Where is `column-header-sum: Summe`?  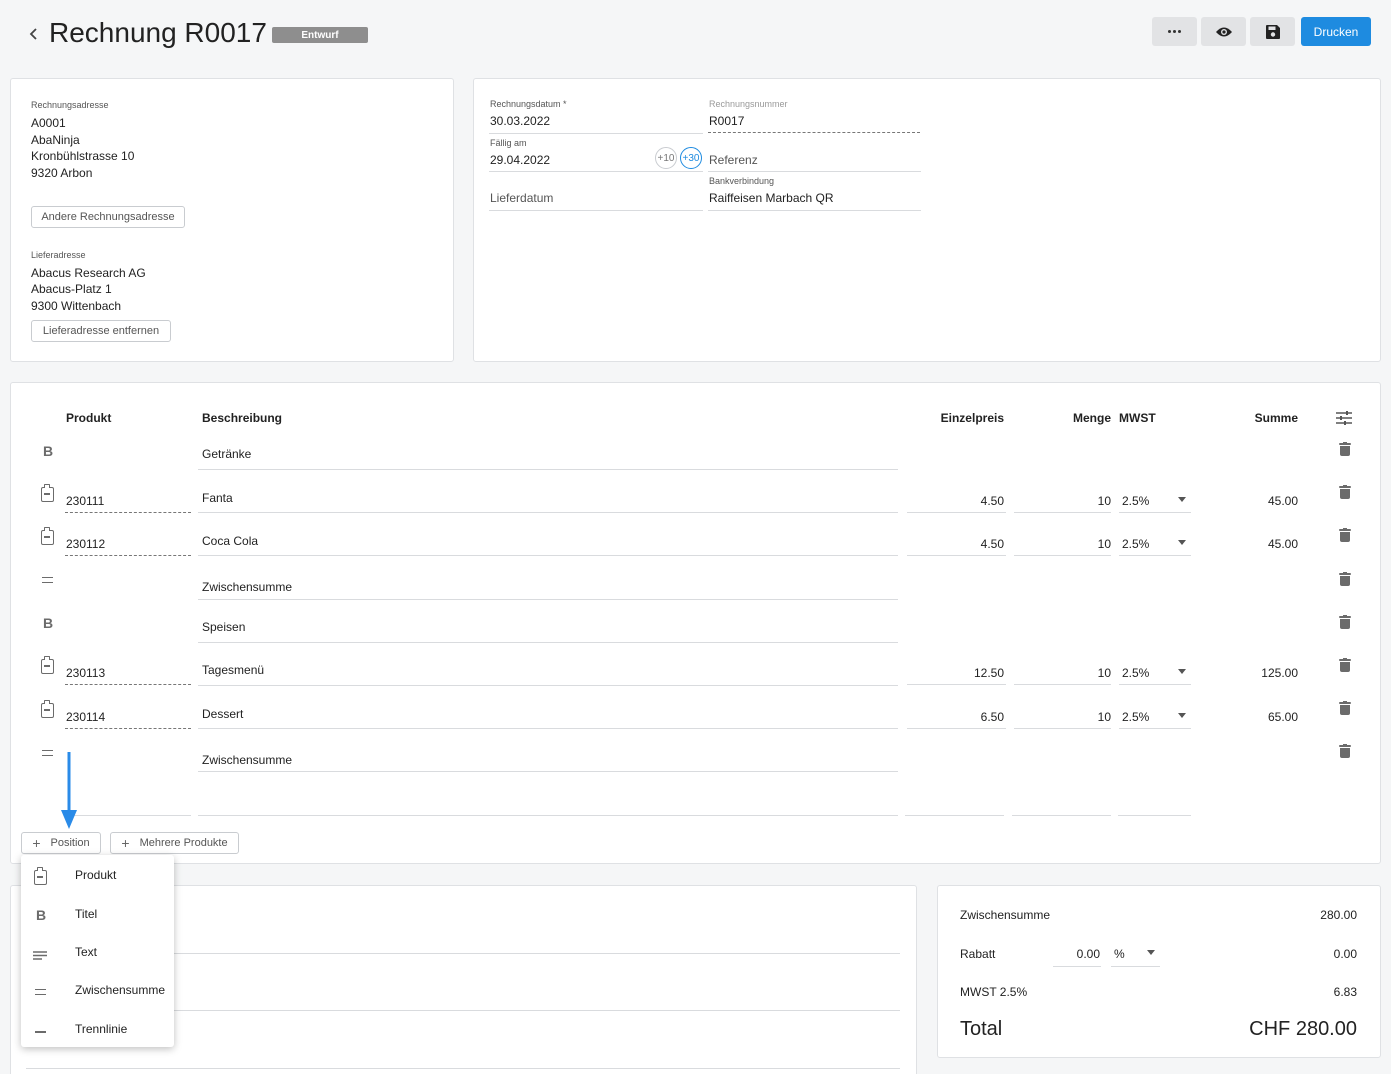 column-header-sum: Summe is located at coordinates (1276, 418).